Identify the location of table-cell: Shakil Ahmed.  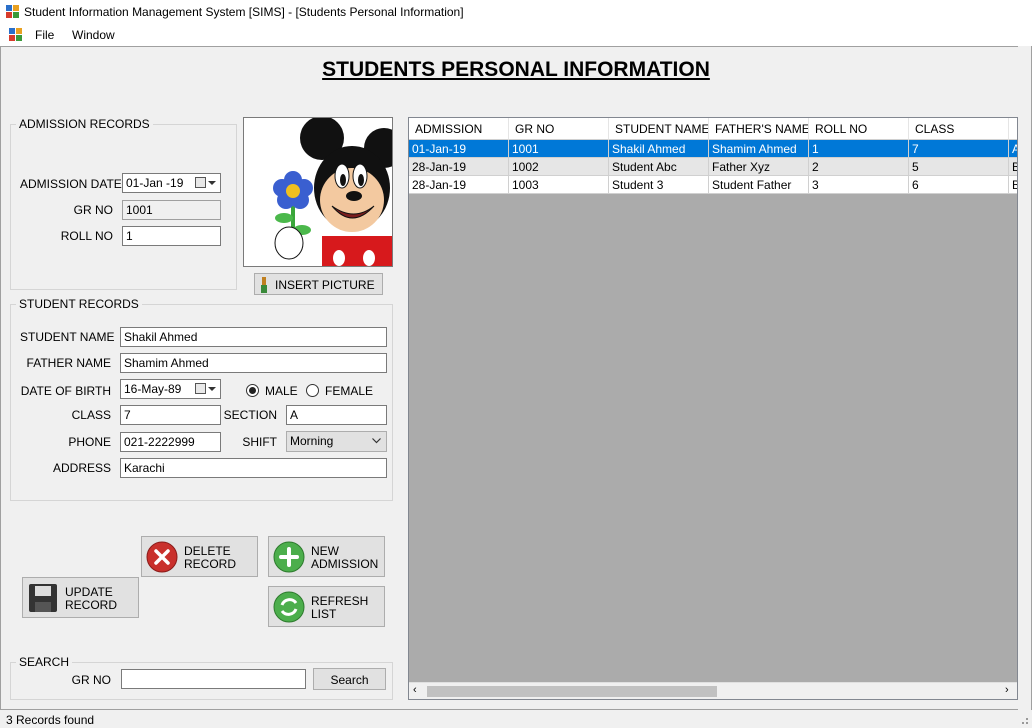
(659, 149).